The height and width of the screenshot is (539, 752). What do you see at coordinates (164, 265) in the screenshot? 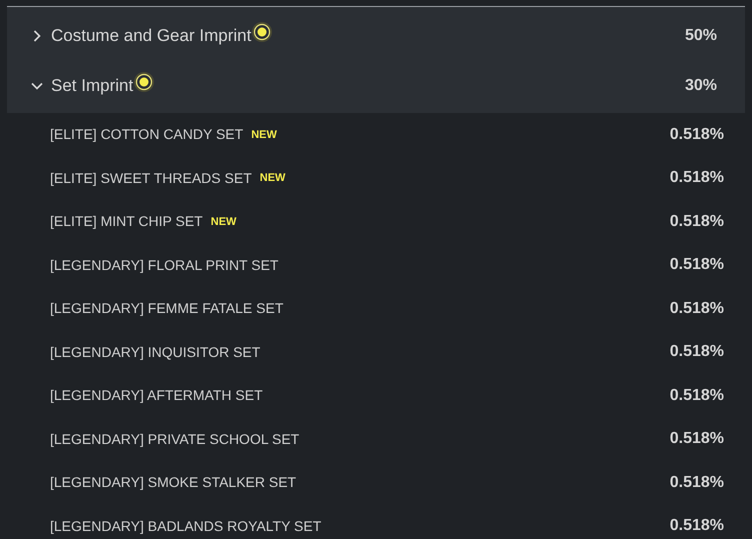
I see `set-name: [LEGENDARY] FLORAL PRINT SET` at bounding box center [164, 265].